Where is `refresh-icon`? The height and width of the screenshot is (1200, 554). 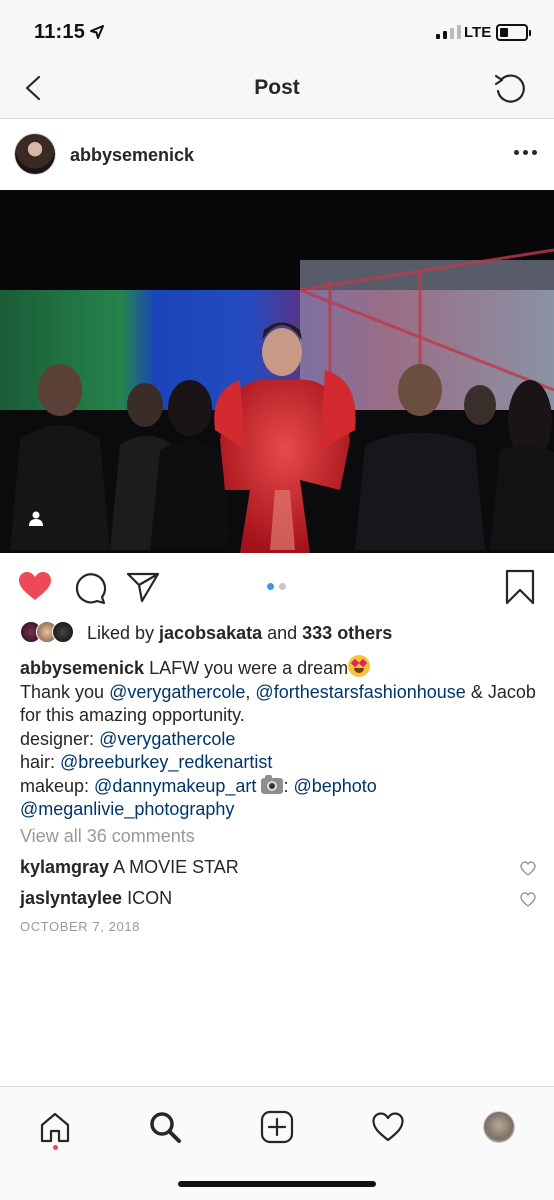 refresh-icon is located at coordinates (511, 89).